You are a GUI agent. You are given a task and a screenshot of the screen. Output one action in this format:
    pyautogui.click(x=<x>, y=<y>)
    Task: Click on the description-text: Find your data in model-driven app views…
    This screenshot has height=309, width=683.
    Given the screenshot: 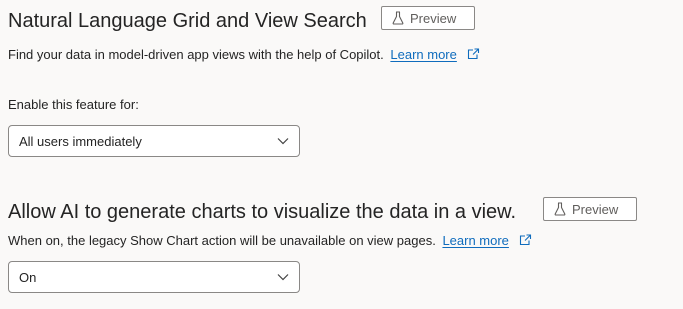 What is the action you would take?
    pyautogui.click(x=196, y=54)
    